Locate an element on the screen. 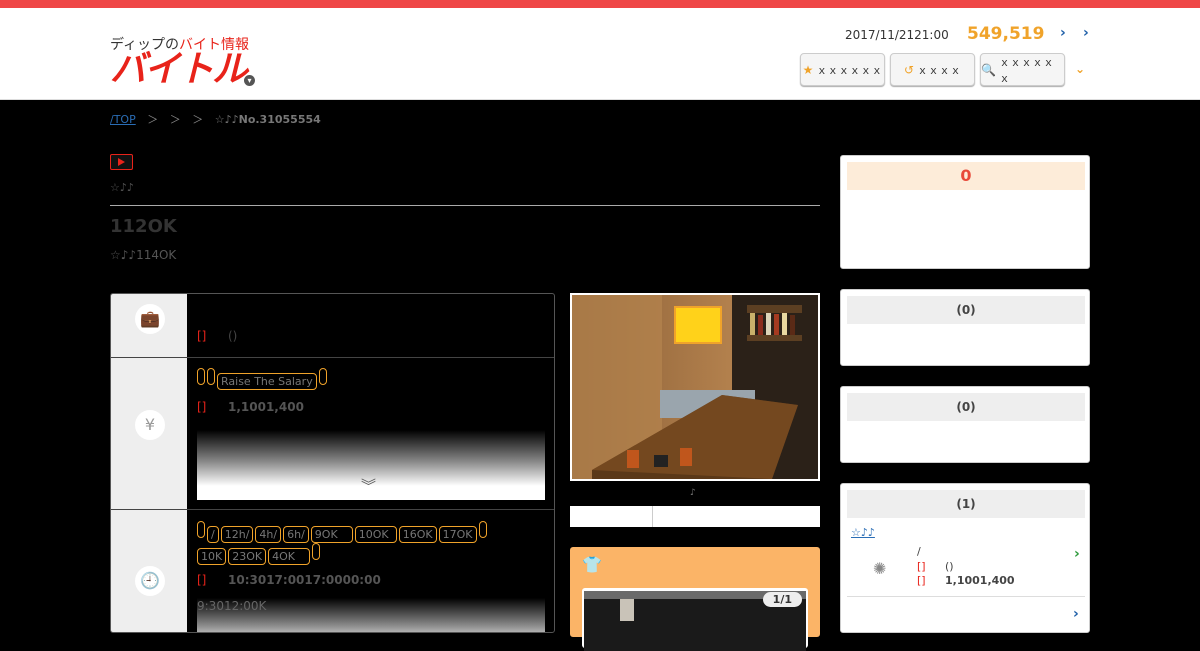  photo-caption: ♪ is located at coordinates (693, 493).